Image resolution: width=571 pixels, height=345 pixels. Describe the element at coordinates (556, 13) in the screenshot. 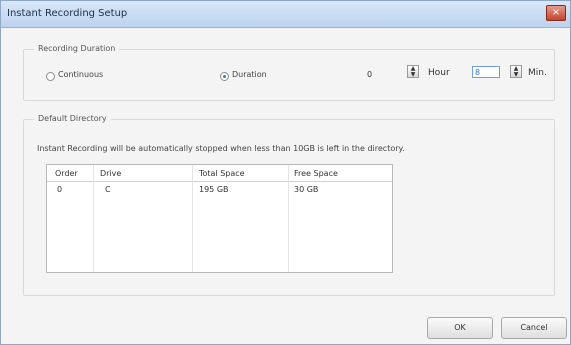

I see `close-button: ×` at that location.